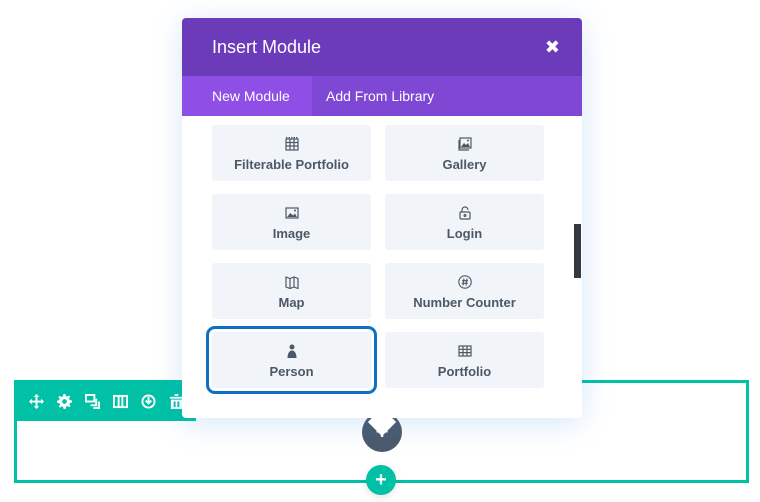  I want to click on module-person: Person, so click(291, 360).